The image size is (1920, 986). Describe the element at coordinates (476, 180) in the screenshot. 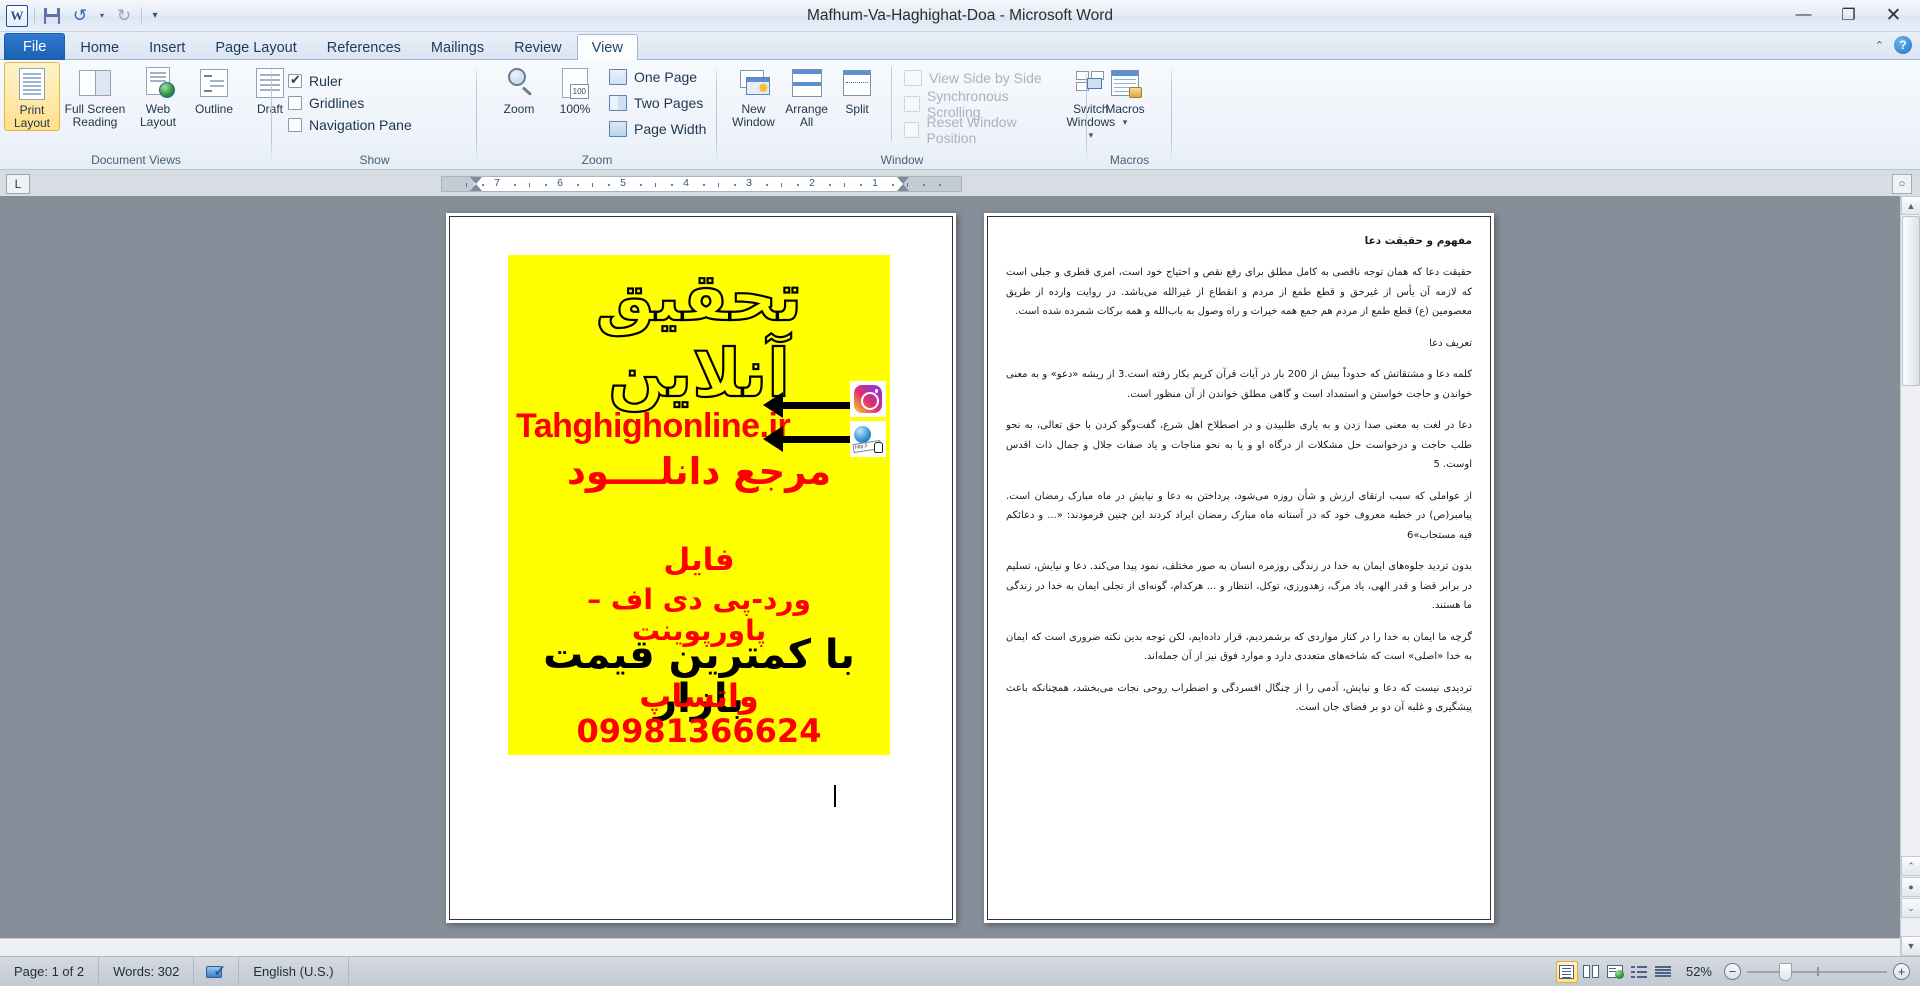

I see `first-line-indent-marker` at that location.